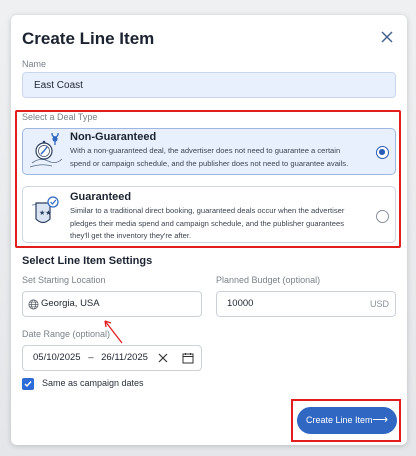 The height and width of the screenshot is (456, 416). Describe the element at coordinates (64, 280) in the screenshot. I see `location-label: Set Starting Location` at that location.